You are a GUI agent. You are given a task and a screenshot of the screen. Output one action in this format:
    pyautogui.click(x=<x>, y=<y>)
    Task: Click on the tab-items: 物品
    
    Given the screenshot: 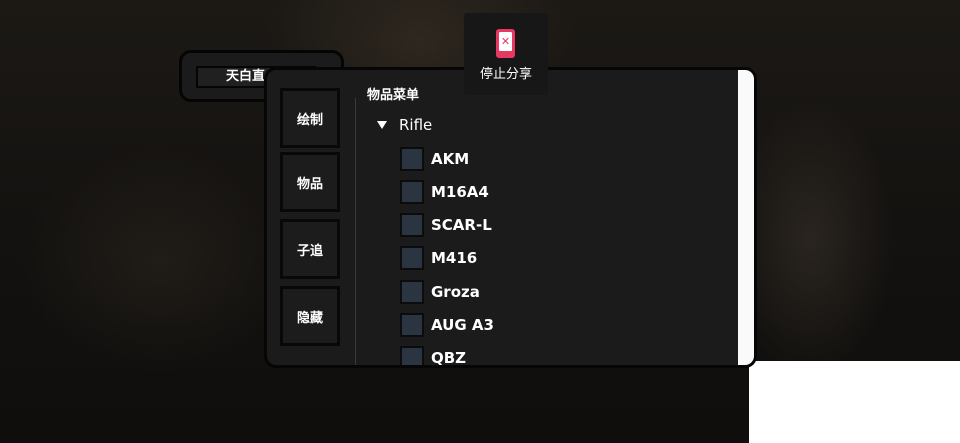 What is the action you would take?
    pyautogui.click(x=310, y=182)
    